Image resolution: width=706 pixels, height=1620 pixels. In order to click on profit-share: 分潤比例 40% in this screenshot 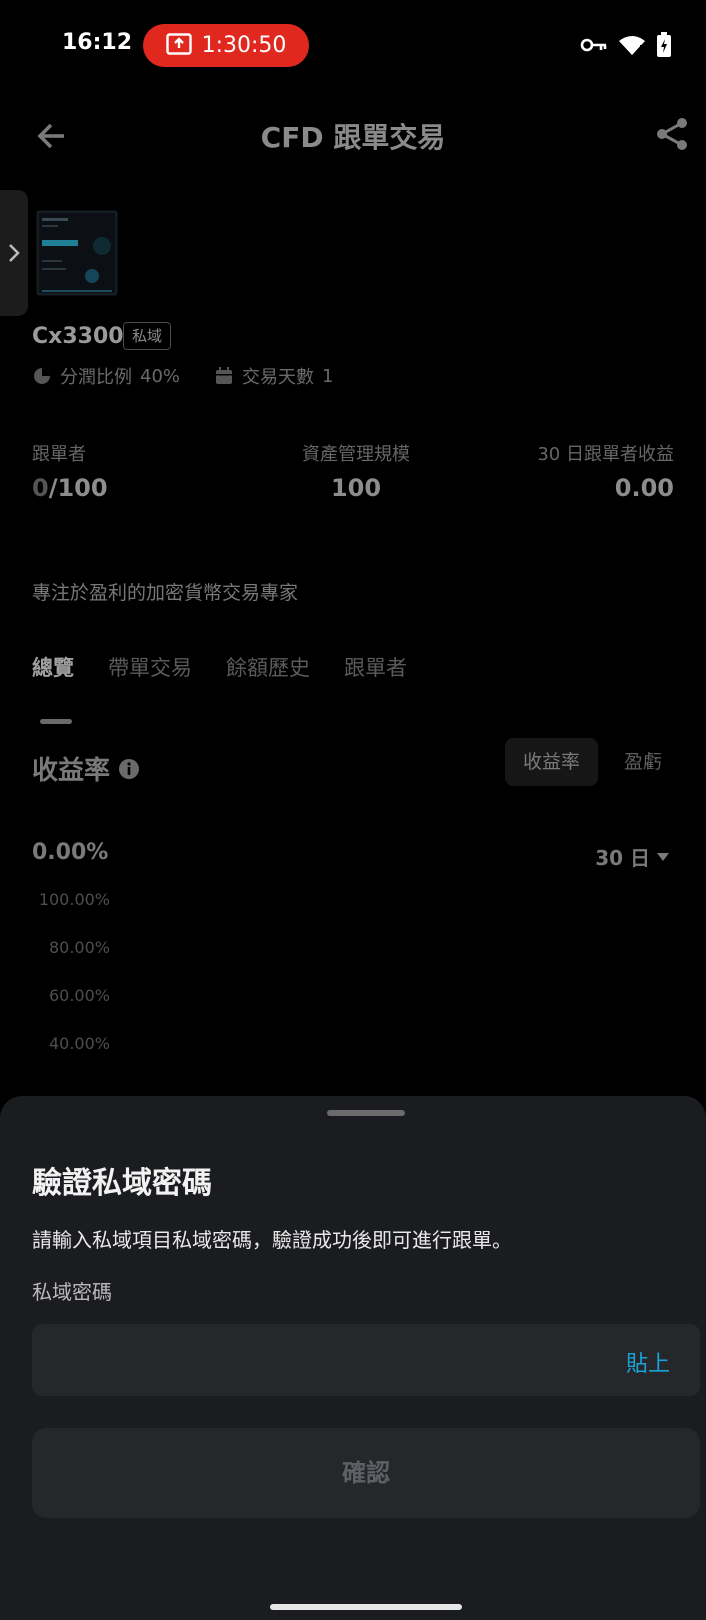, I will do `click(106, 376)`.